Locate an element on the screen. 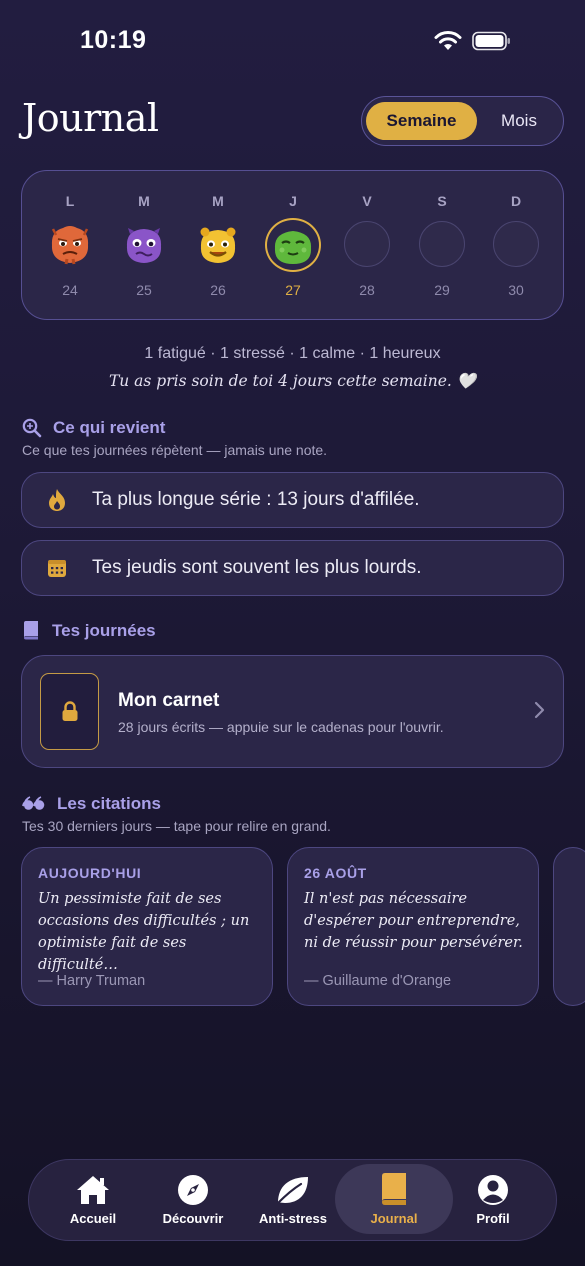 The width and height of the screenshot is (585, 1266). calm-monster-icon is located at coordinates (293, 247).